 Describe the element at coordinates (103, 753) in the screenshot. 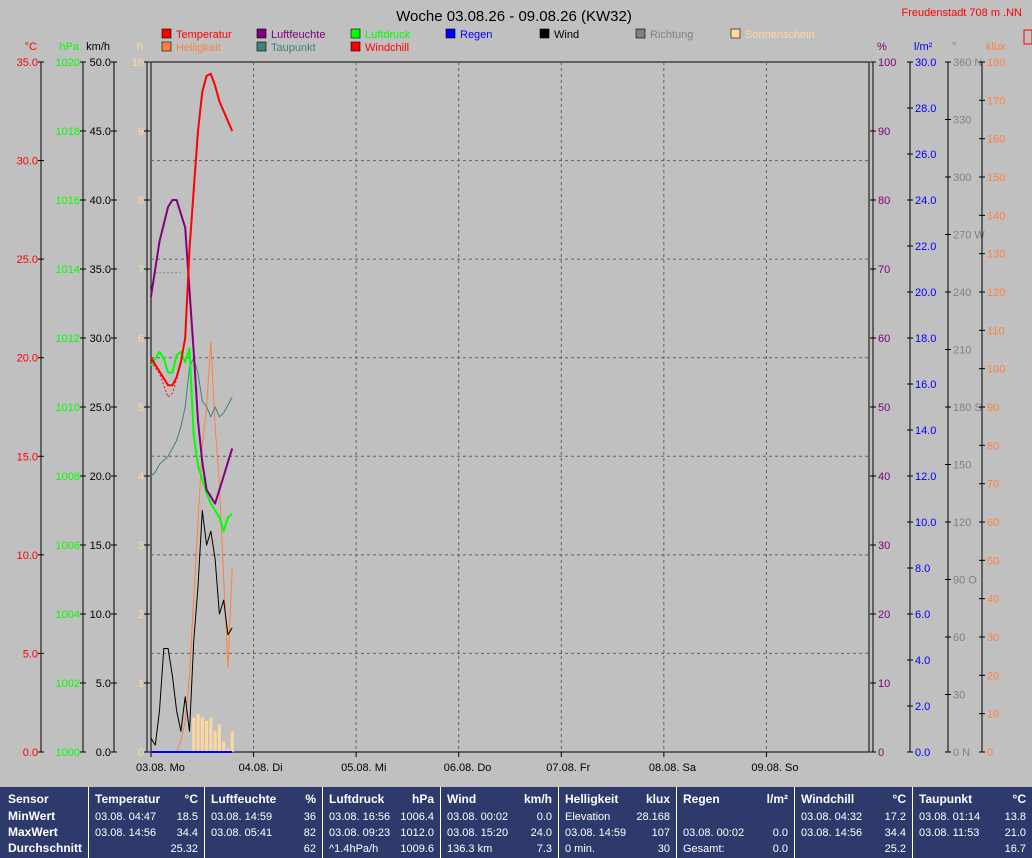

I see `axis-tick-label-km-h: 0.0` at that location.